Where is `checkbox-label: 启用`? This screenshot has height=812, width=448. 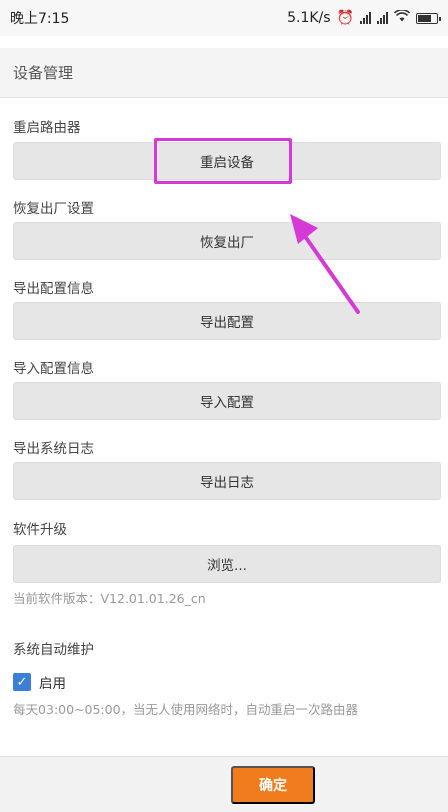 checkbox-label: 启用 is located at coordinates (52, 684).